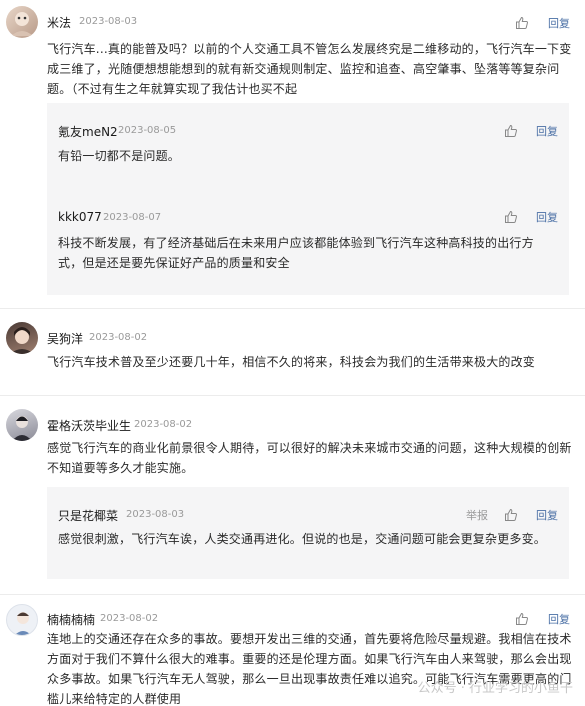 Image resolution: width=585 pixels, height=706 pixels. I want to click on comment-username: 霍格沃茨毕业生, so click(89, 425).